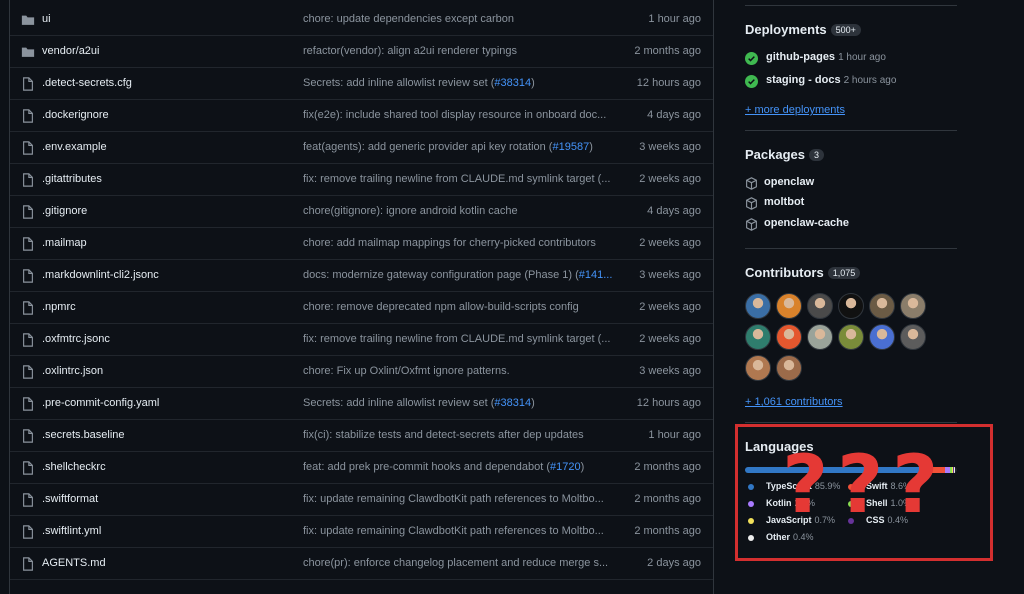  I want to click on commit-time: 4 days ago, so click(674, 211).